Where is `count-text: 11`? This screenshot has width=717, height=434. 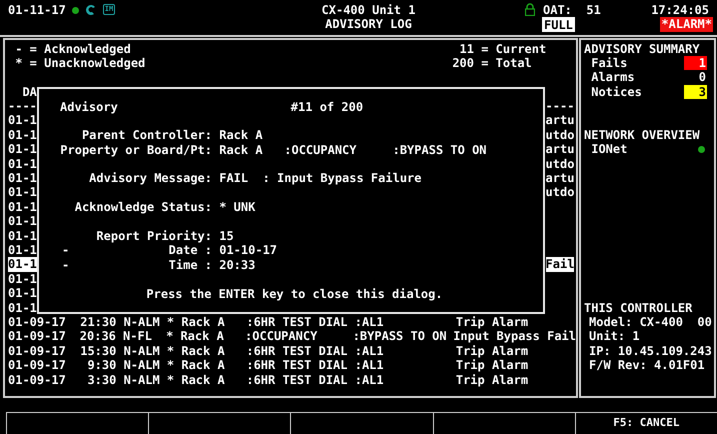 count-text: 11 is located at coordinates (466, 49).